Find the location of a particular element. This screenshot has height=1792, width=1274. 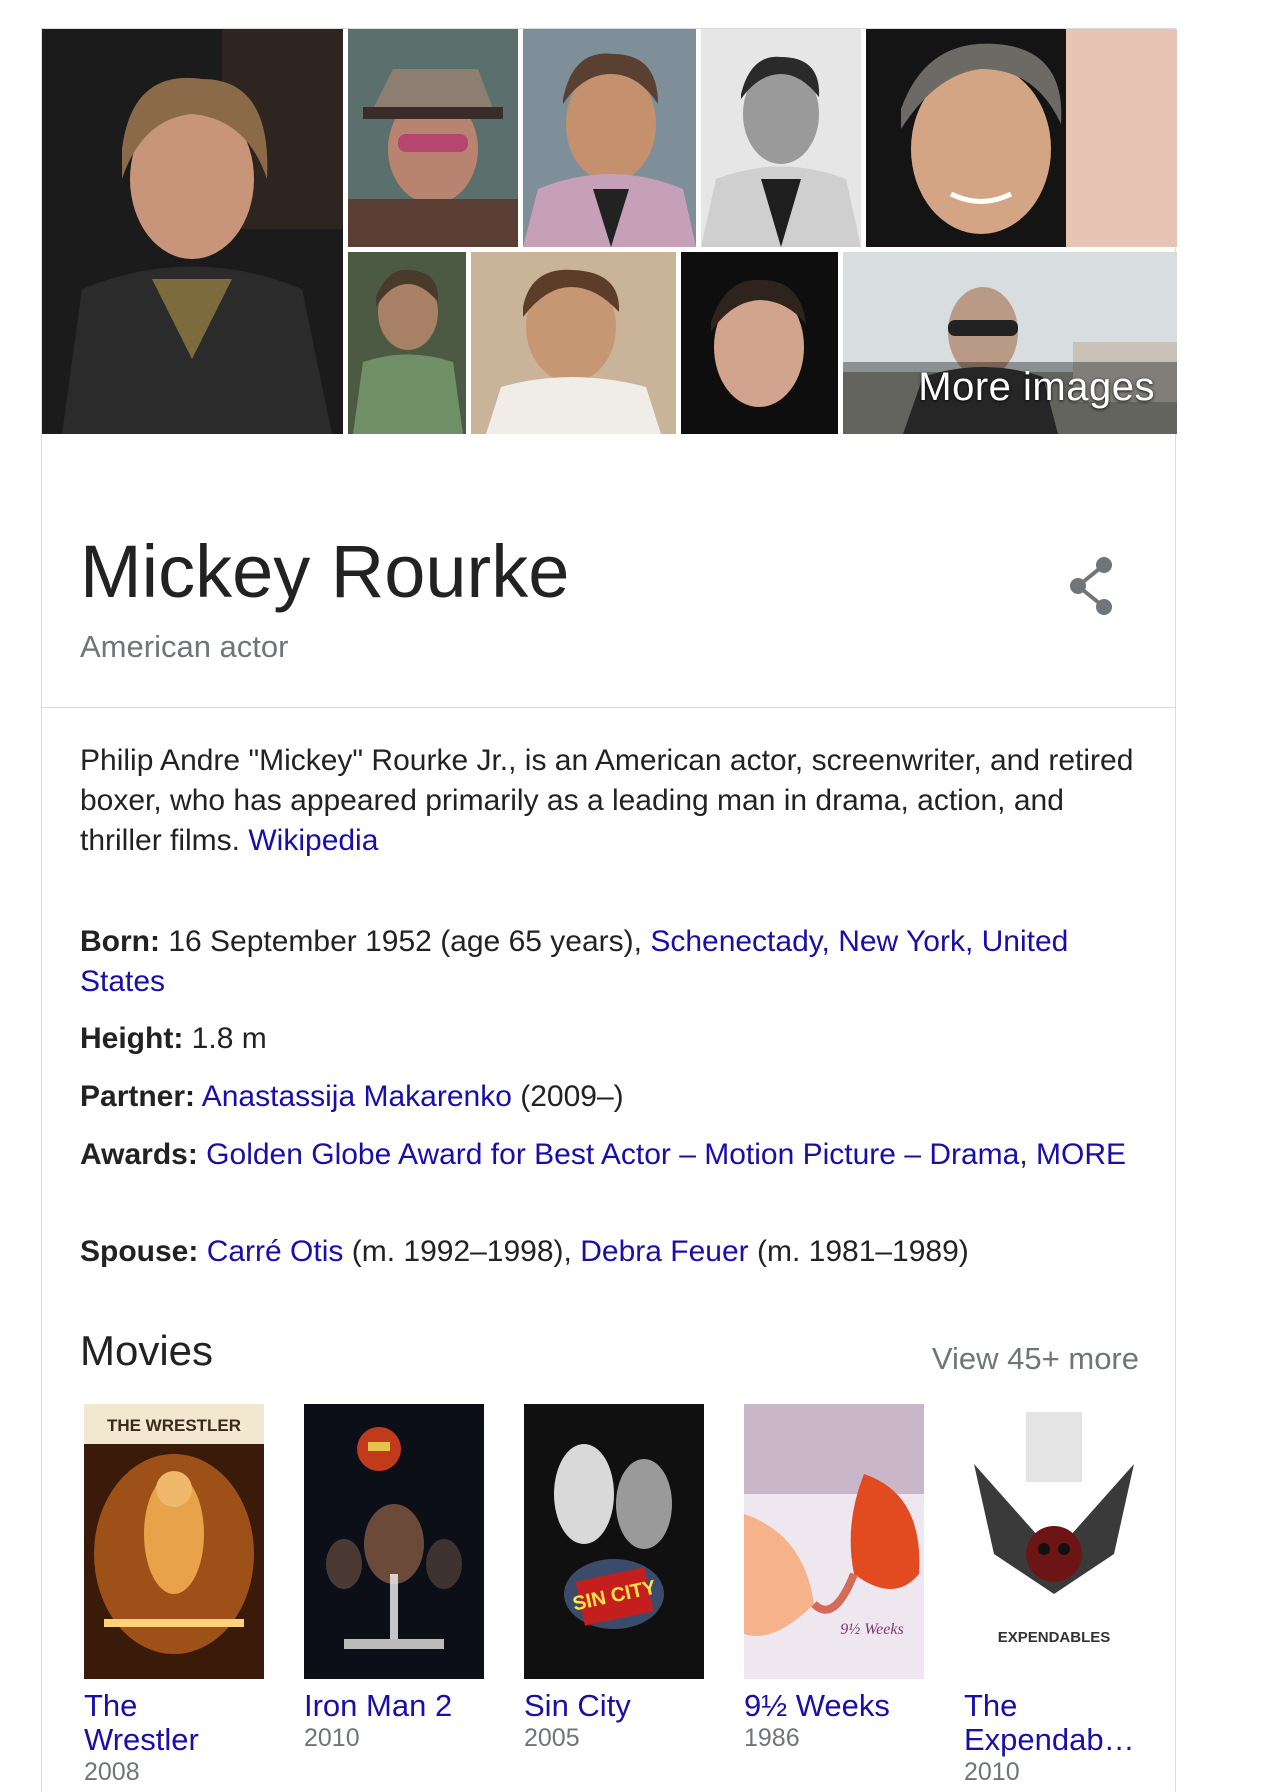

movie-poster: SIN CITY is located at coordinates (614, 1541).